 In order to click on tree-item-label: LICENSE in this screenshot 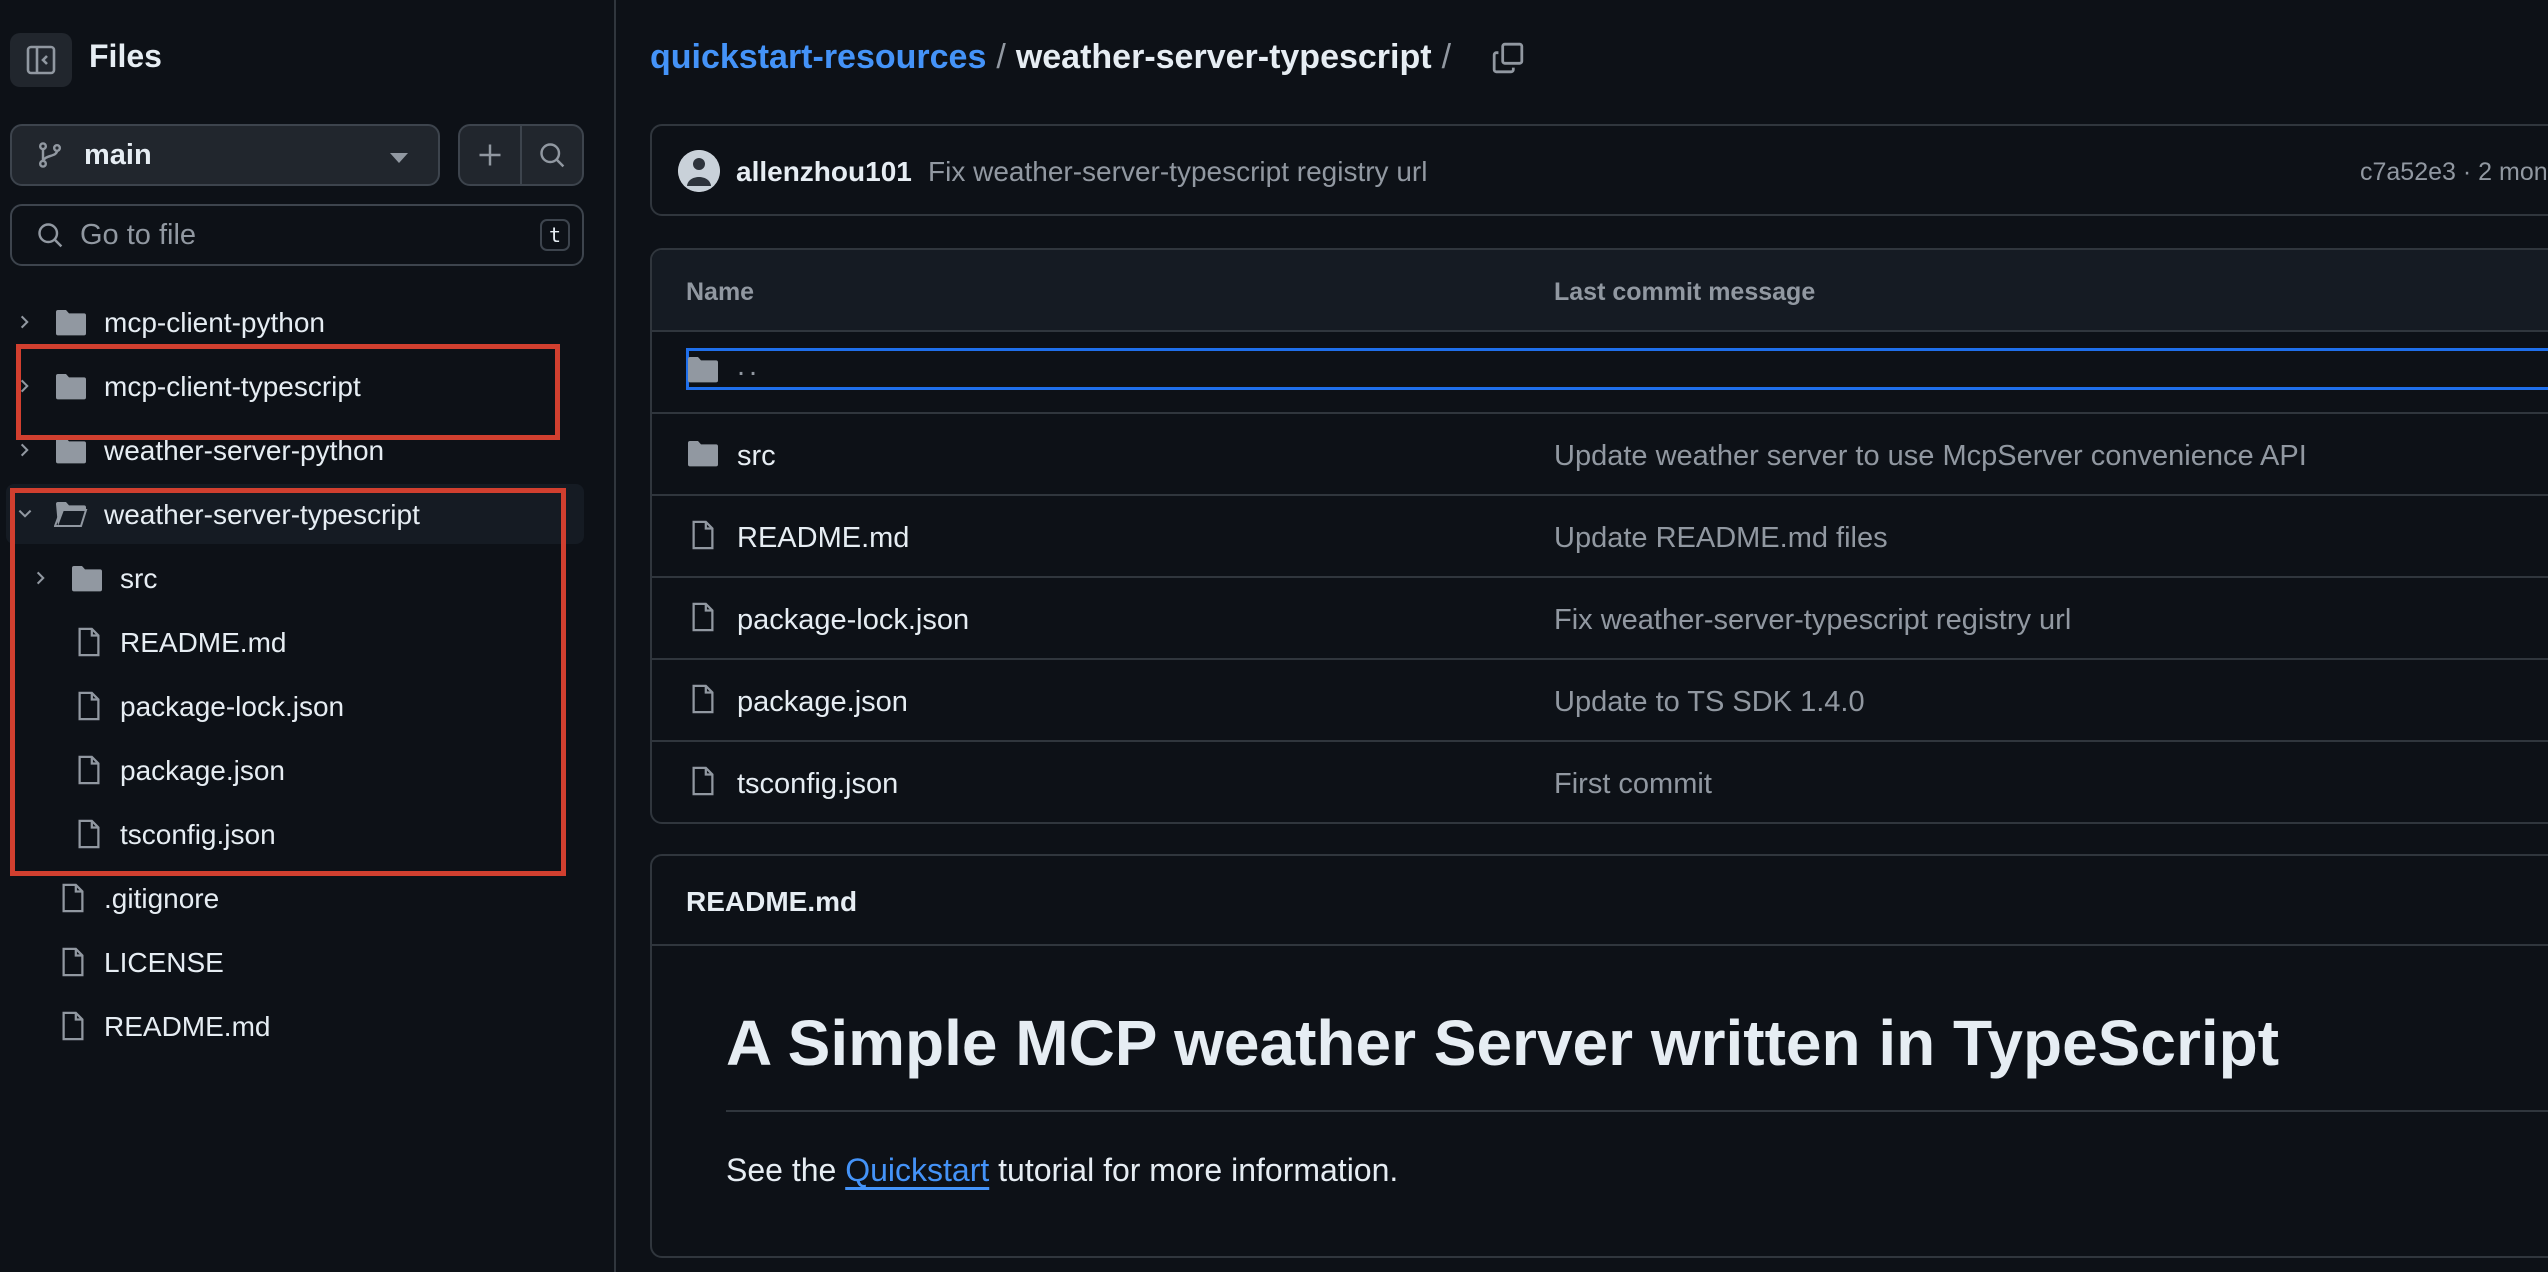, I will do `click(164, 962)`.